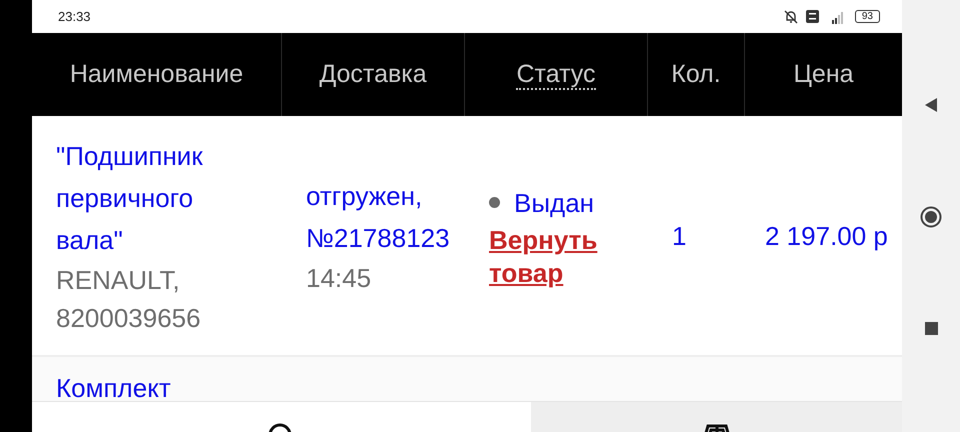 This screenshot has height=432, width=960. I want to click on price: 2 197.00 р, so click(827, 236).